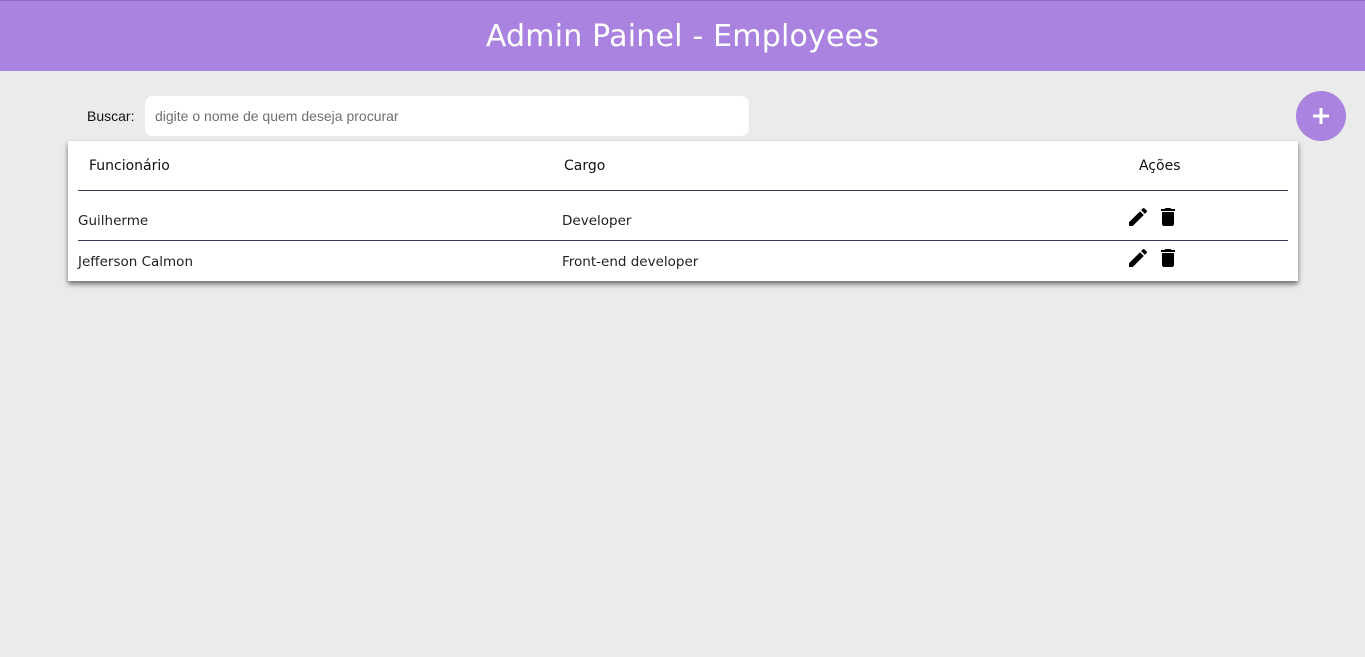 This screenshot has height=657, width=1365. Describe the element at coordinates (683, 220) in the screenshot. I see `table-row: Guilherme Developer` at that location.